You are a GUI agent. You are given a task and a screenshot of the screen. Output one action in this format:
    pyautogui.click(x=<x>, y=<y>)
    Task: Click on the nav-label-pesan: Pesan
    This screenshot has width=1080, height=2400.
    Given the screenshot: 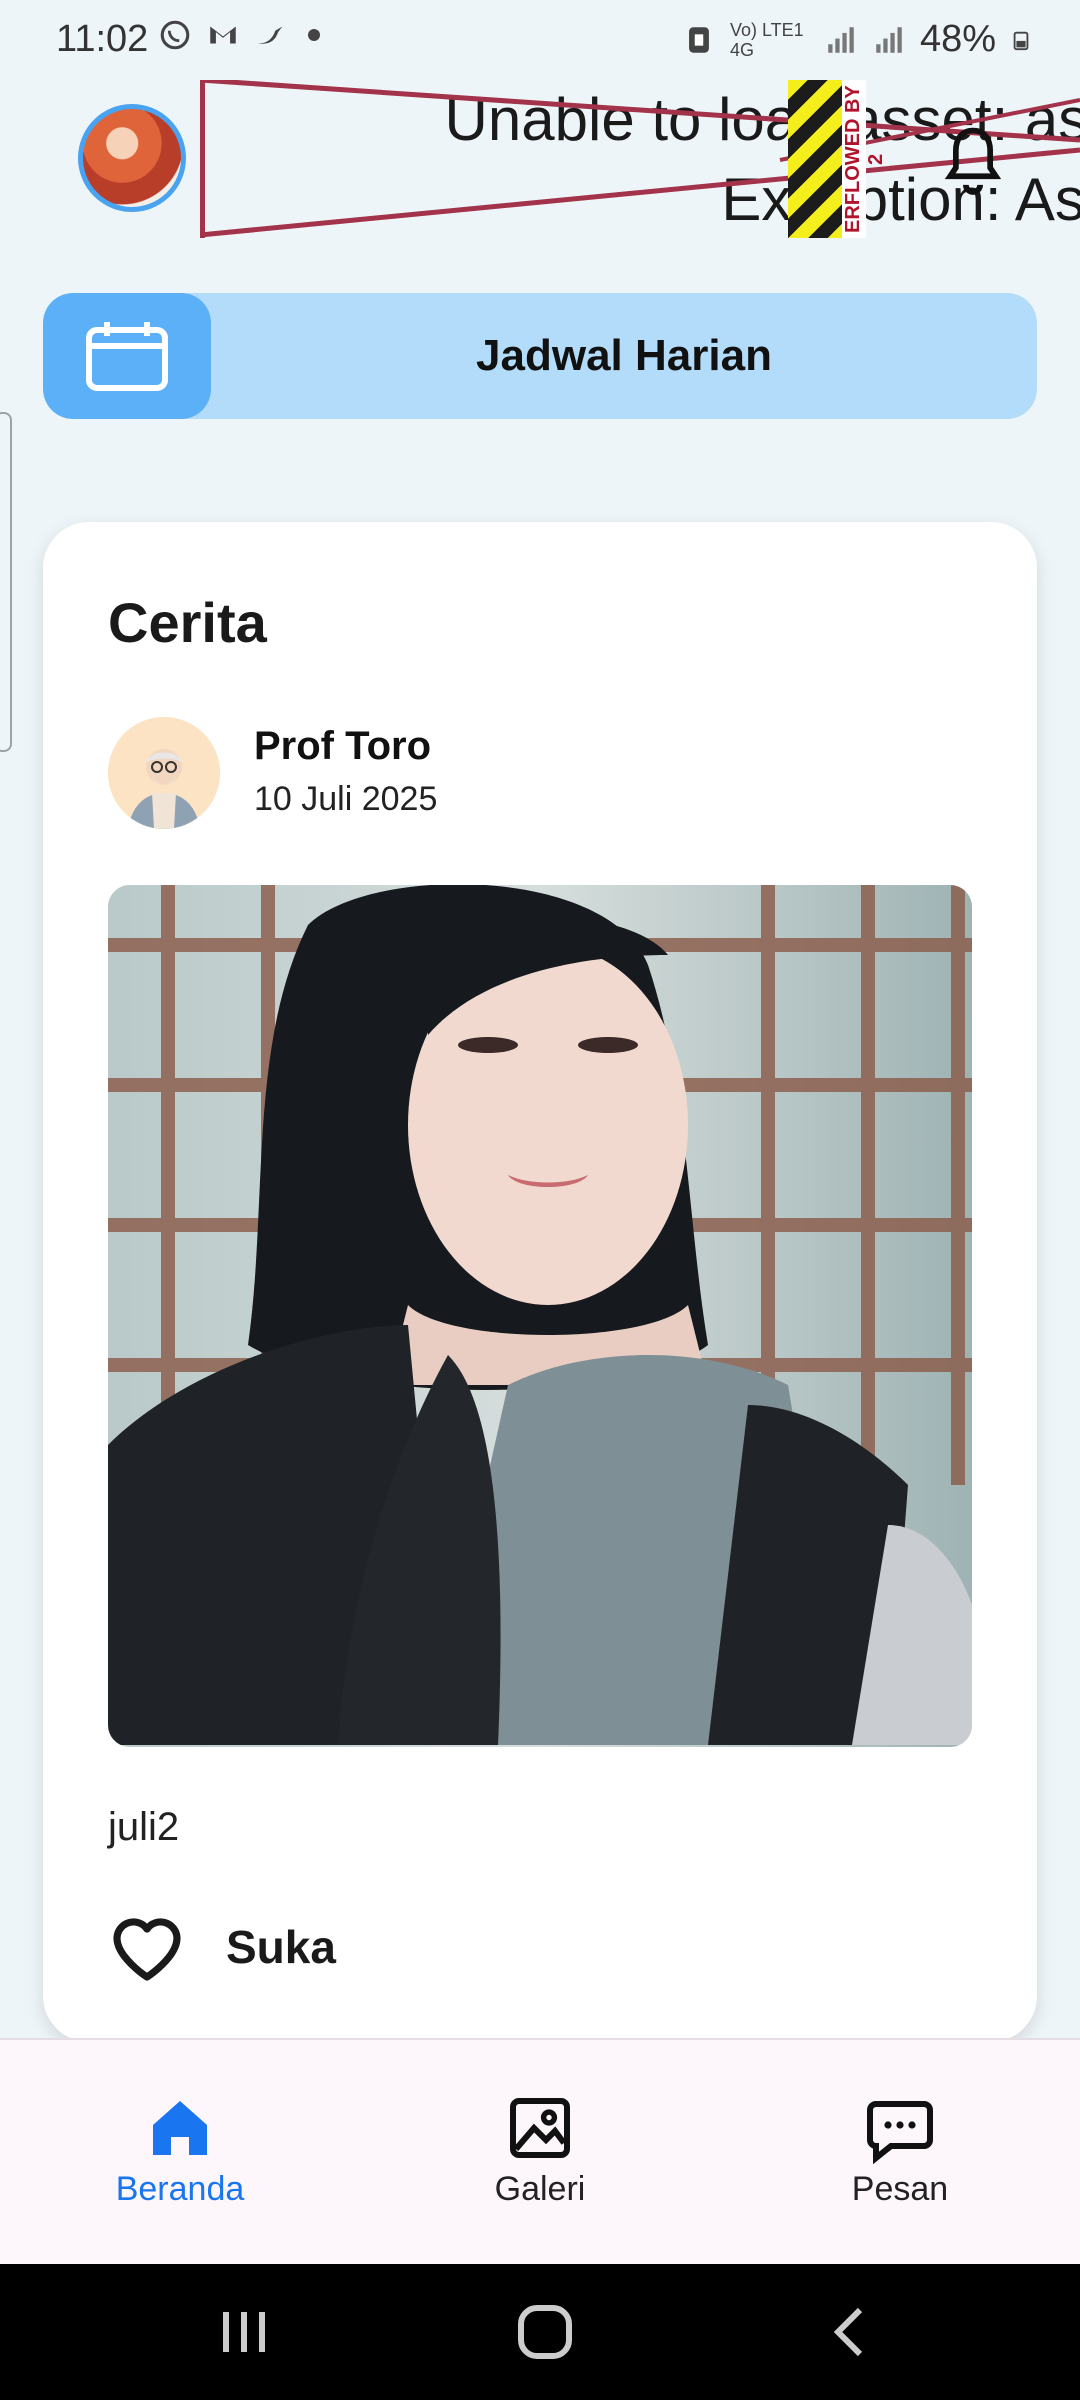 What is the action you would take?
    pyautogui.click(x=900, y=2189)
    